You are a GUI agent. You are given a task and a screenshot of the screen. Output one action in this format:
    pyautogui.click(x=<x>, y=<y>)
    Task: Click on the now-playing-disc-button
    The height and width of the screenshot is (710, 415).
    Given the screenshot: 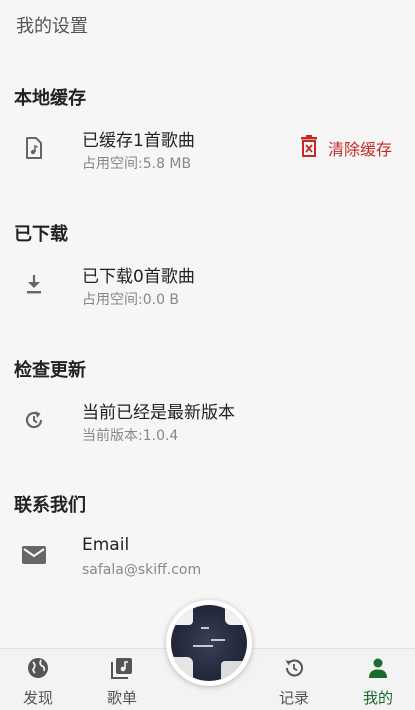 What is the action you would take?
    pyautogui.click(x=209, y=643)
    